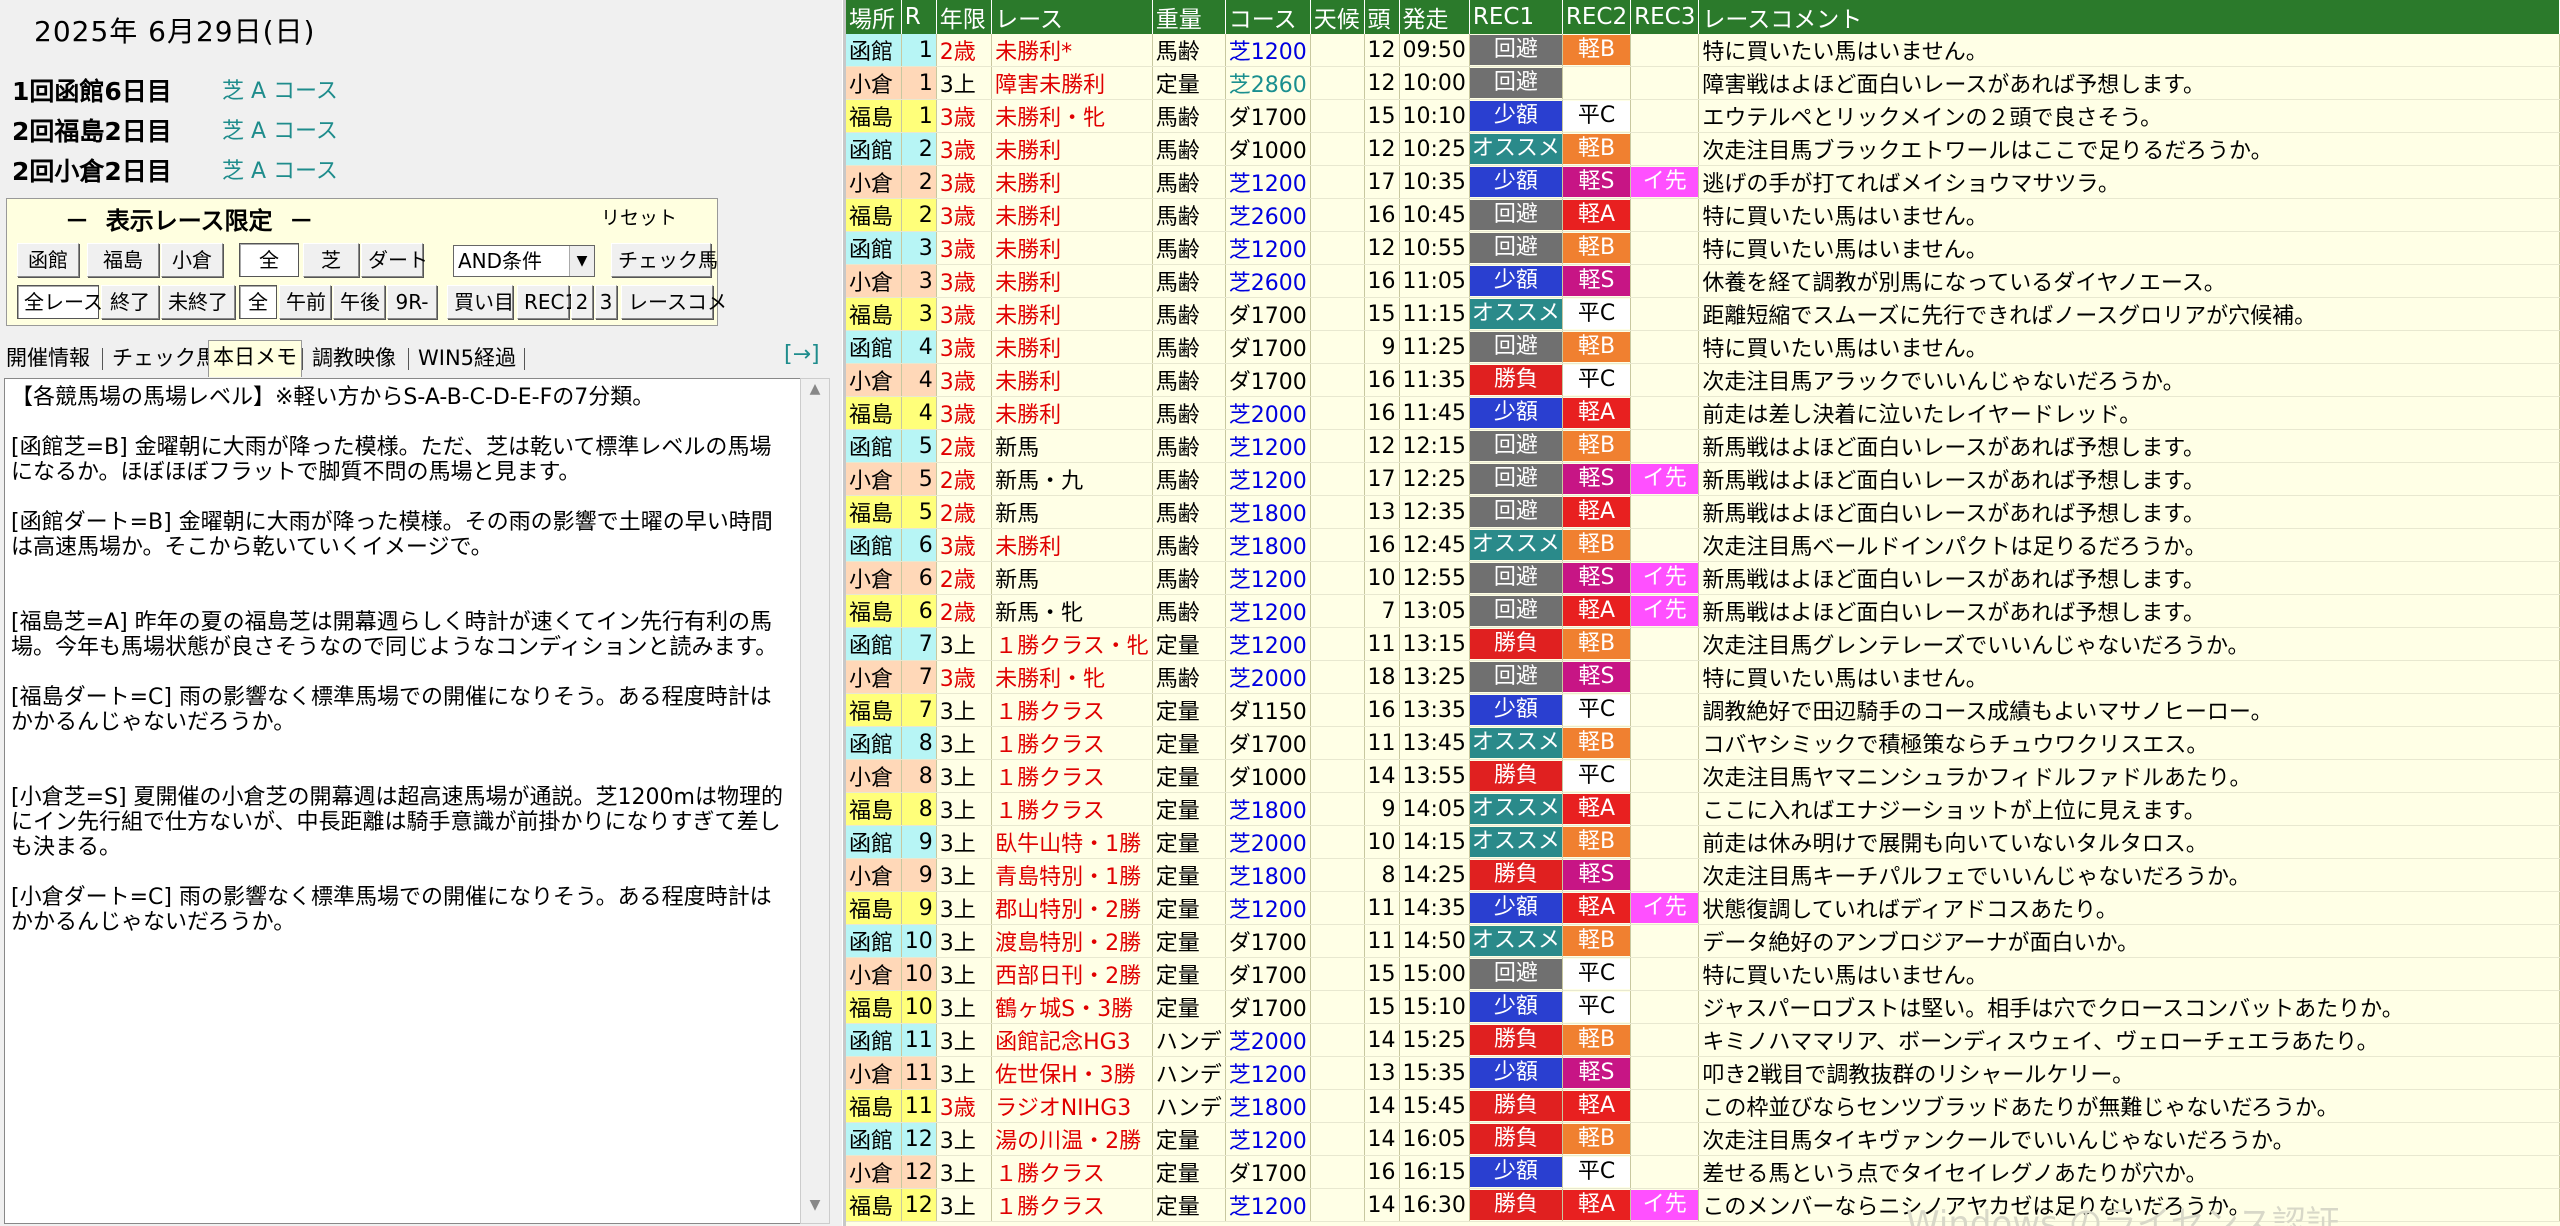 Image resolution: width=2560 pixels, height=1226 pixels. What do you see at coordinates (1665, 17) in the screenshot?
I see `col-rec3: REC3` at bounding box center [1665, 17].